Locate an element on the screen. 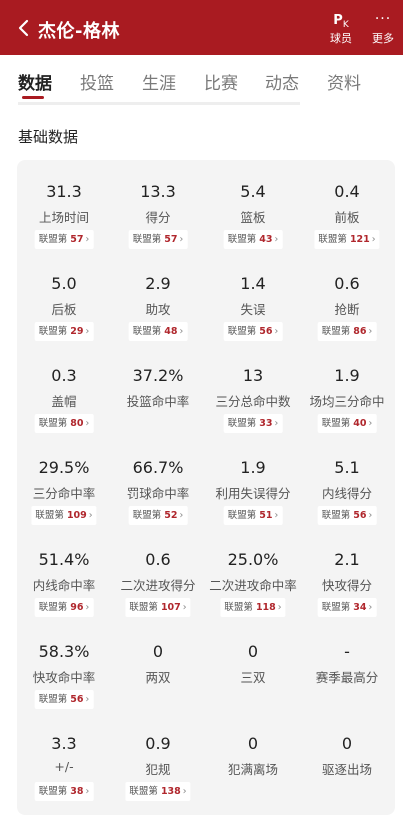 The width and height of the screenshot is (403, 815). league-rank-badge: 联盟第 86 › is located at coordinates (347, 331).